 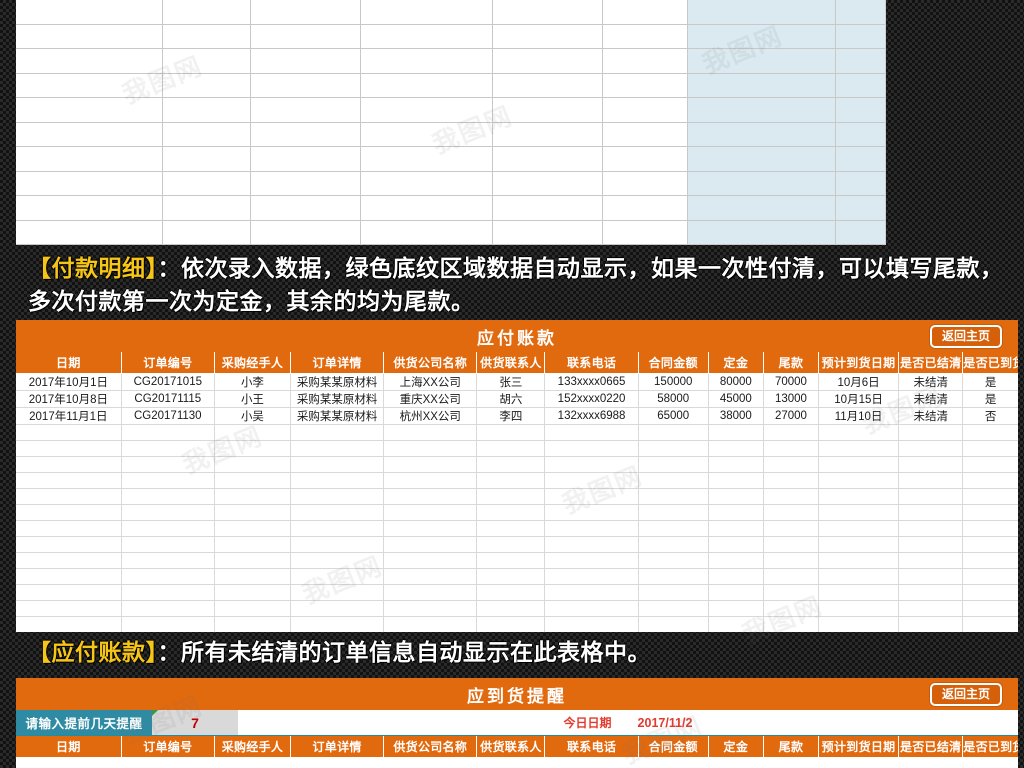 I want to click on table-cell: 是, so click(x=990, y=399).